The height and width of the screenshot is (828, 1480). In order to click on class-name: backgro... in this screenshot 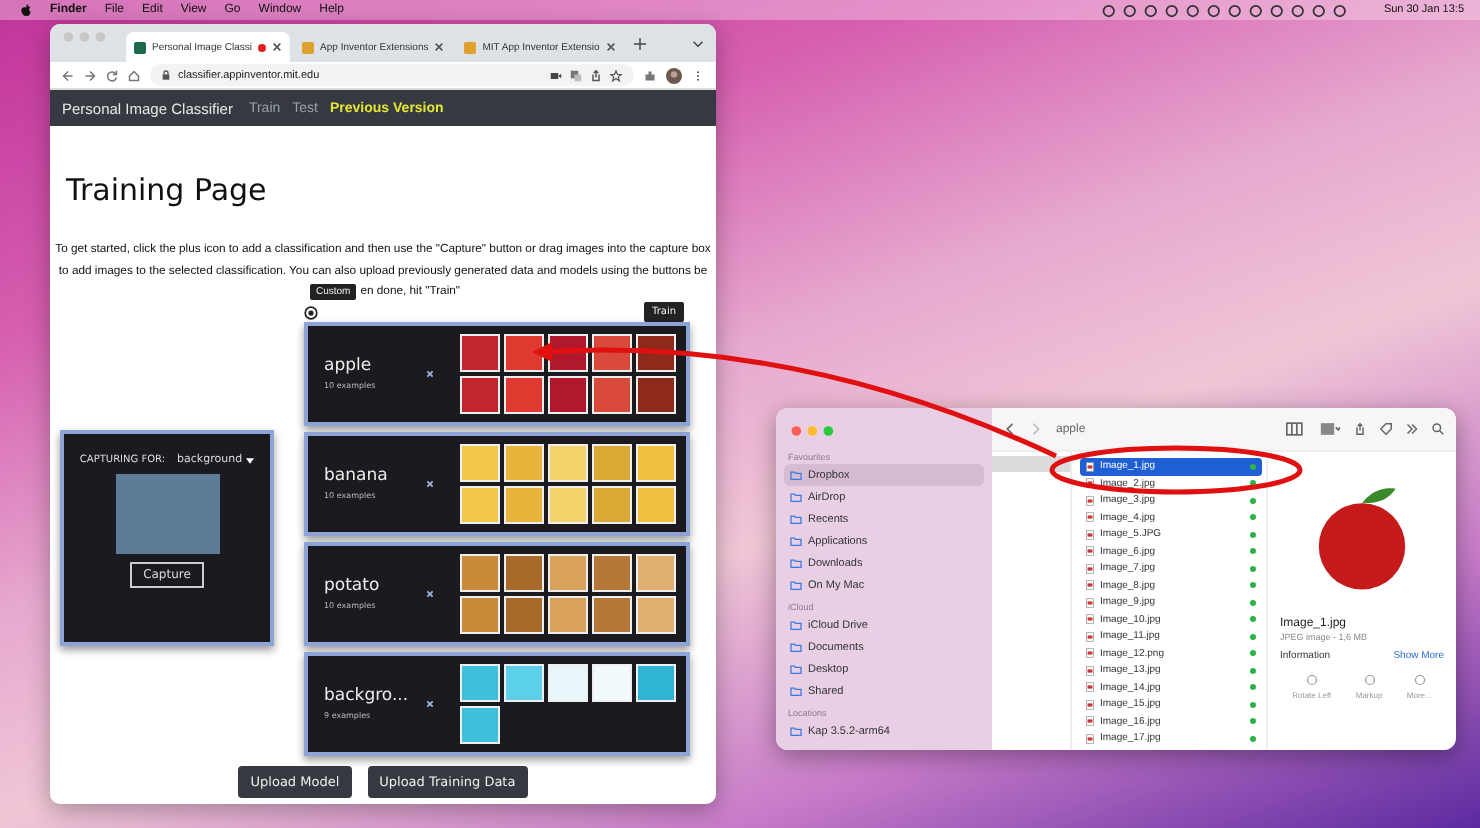, I will do `click(367, 696)`.